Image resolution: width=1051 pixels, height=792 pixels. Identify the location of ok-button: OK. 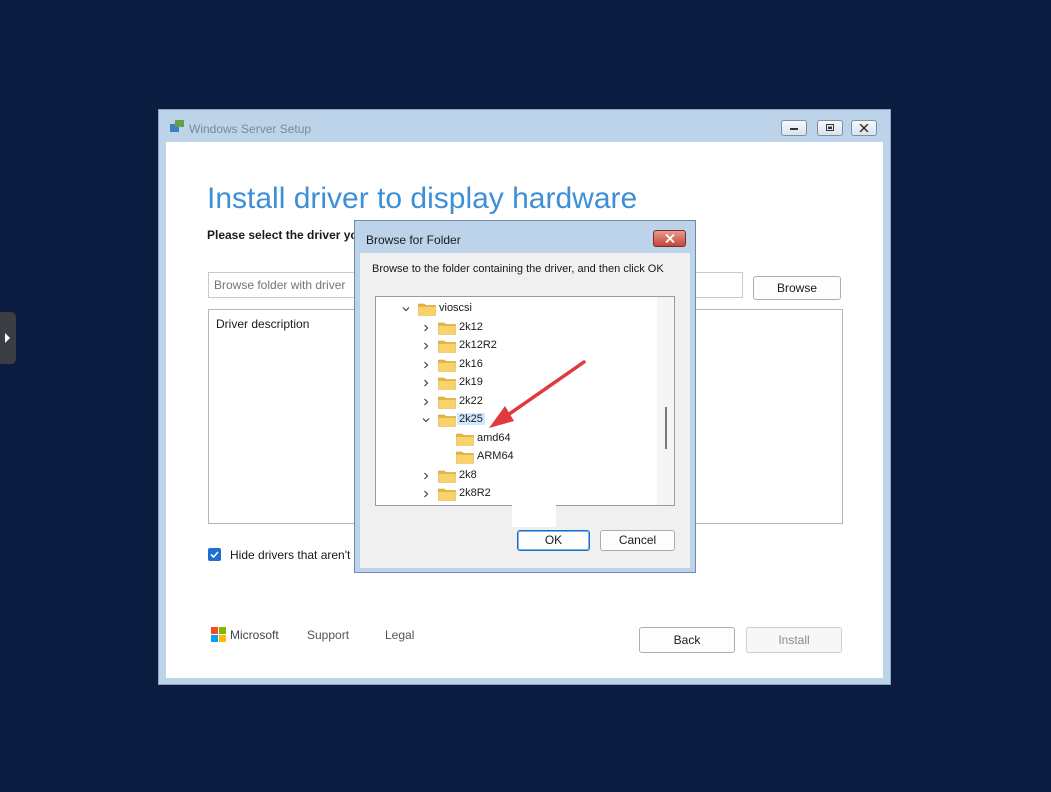
(553, 540).